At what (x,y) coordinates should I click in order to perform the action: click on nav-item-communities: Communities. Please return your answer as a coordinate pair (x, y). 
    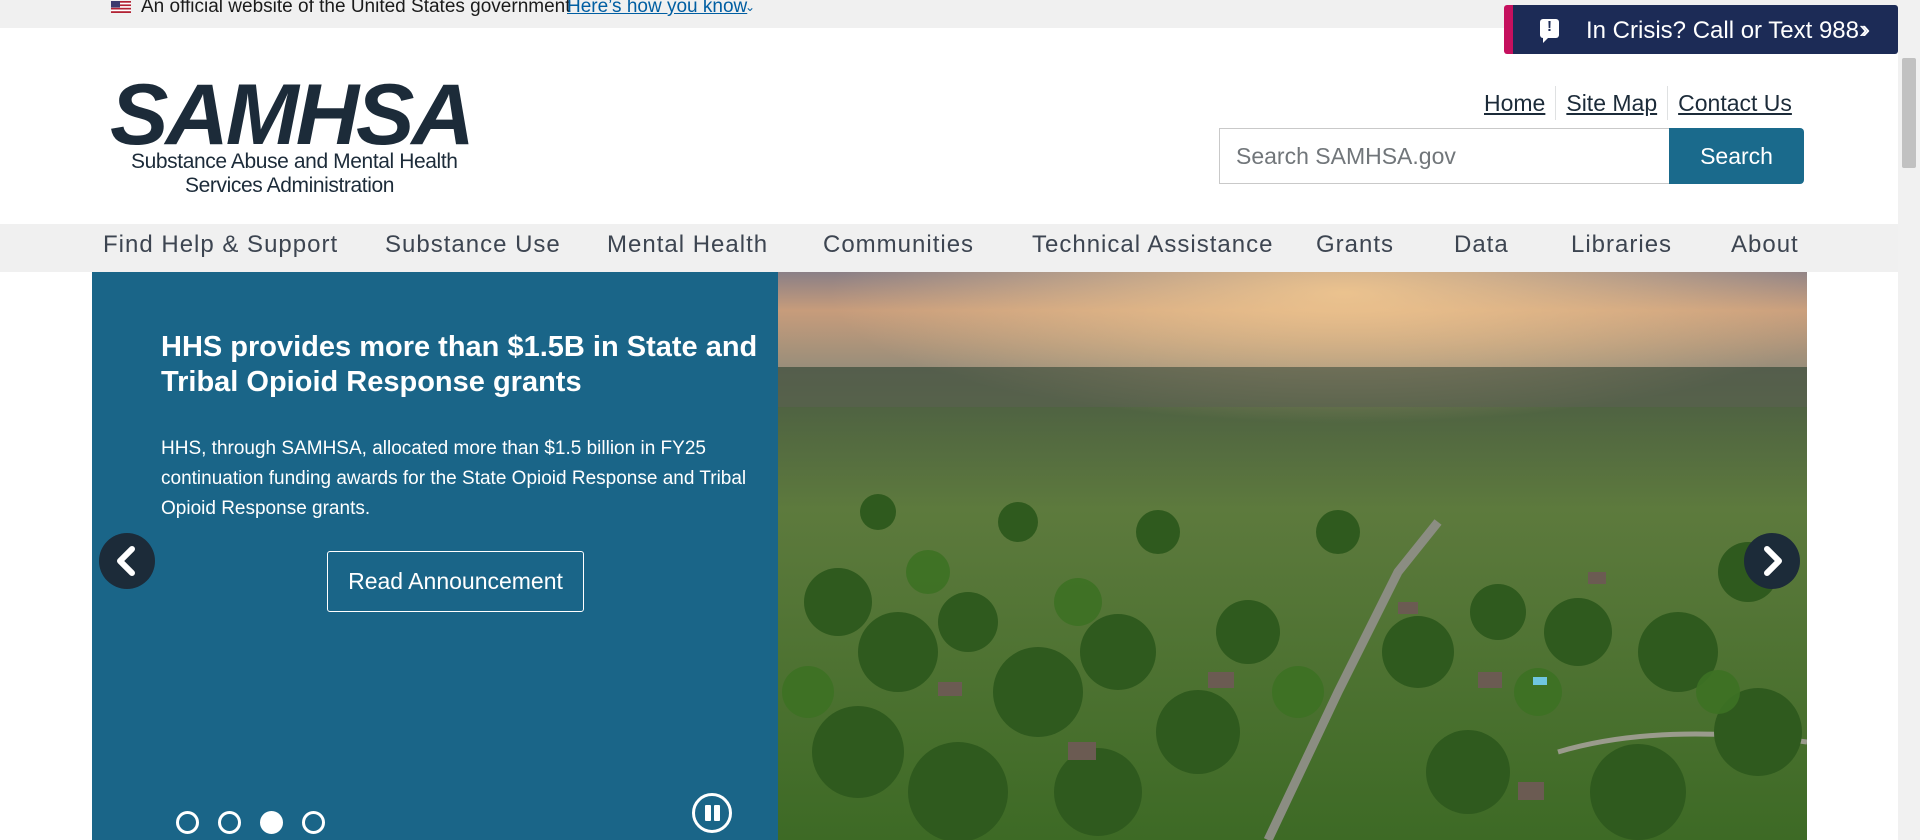
    Looking at the image, I should click on (898, 245).